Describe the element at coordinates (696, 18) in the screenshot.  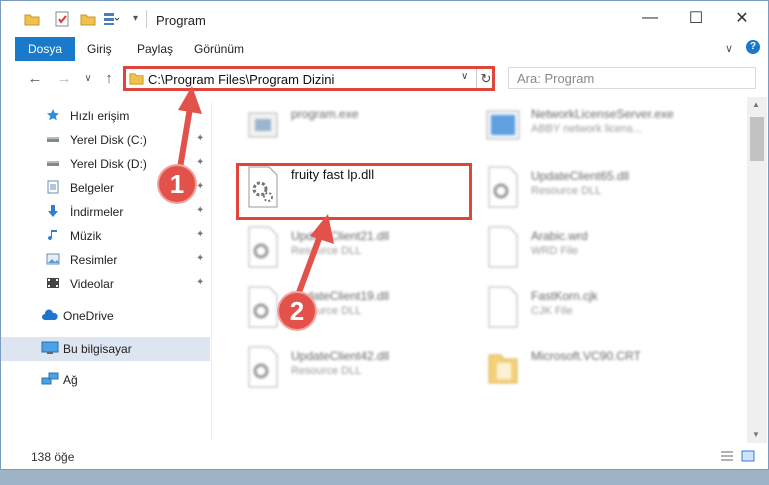
I see `maximize-button: ☐` at that location.